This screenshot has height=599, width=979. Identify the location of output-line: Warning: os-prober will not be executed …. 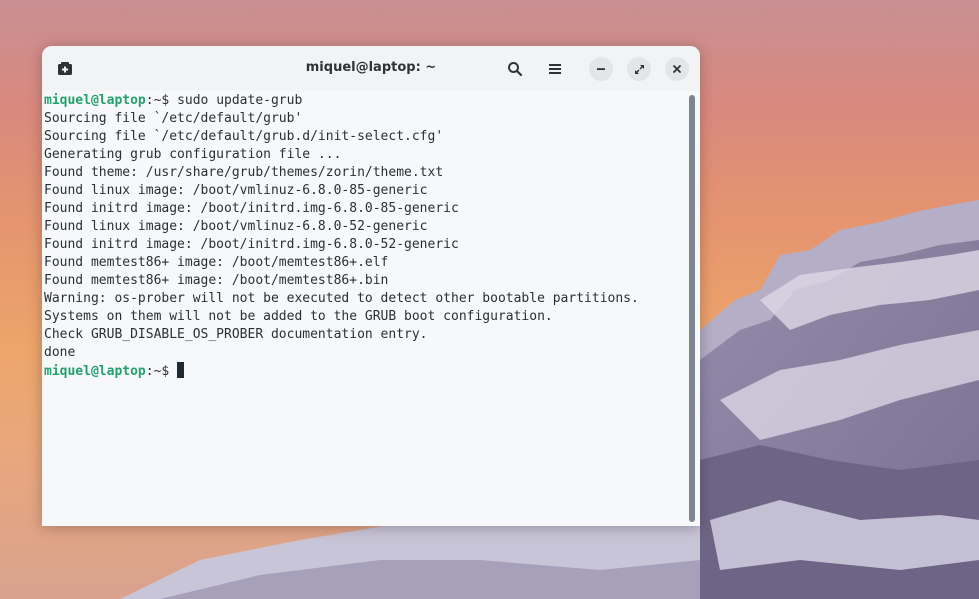
(341, 298).